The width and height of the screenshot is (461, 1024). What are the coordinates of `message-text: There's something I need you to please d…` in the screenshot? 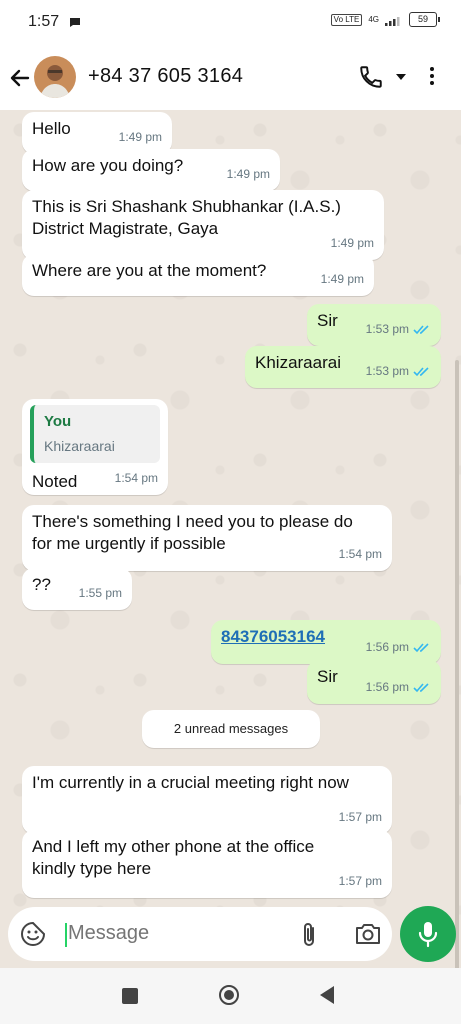 It's located at (192, 532).